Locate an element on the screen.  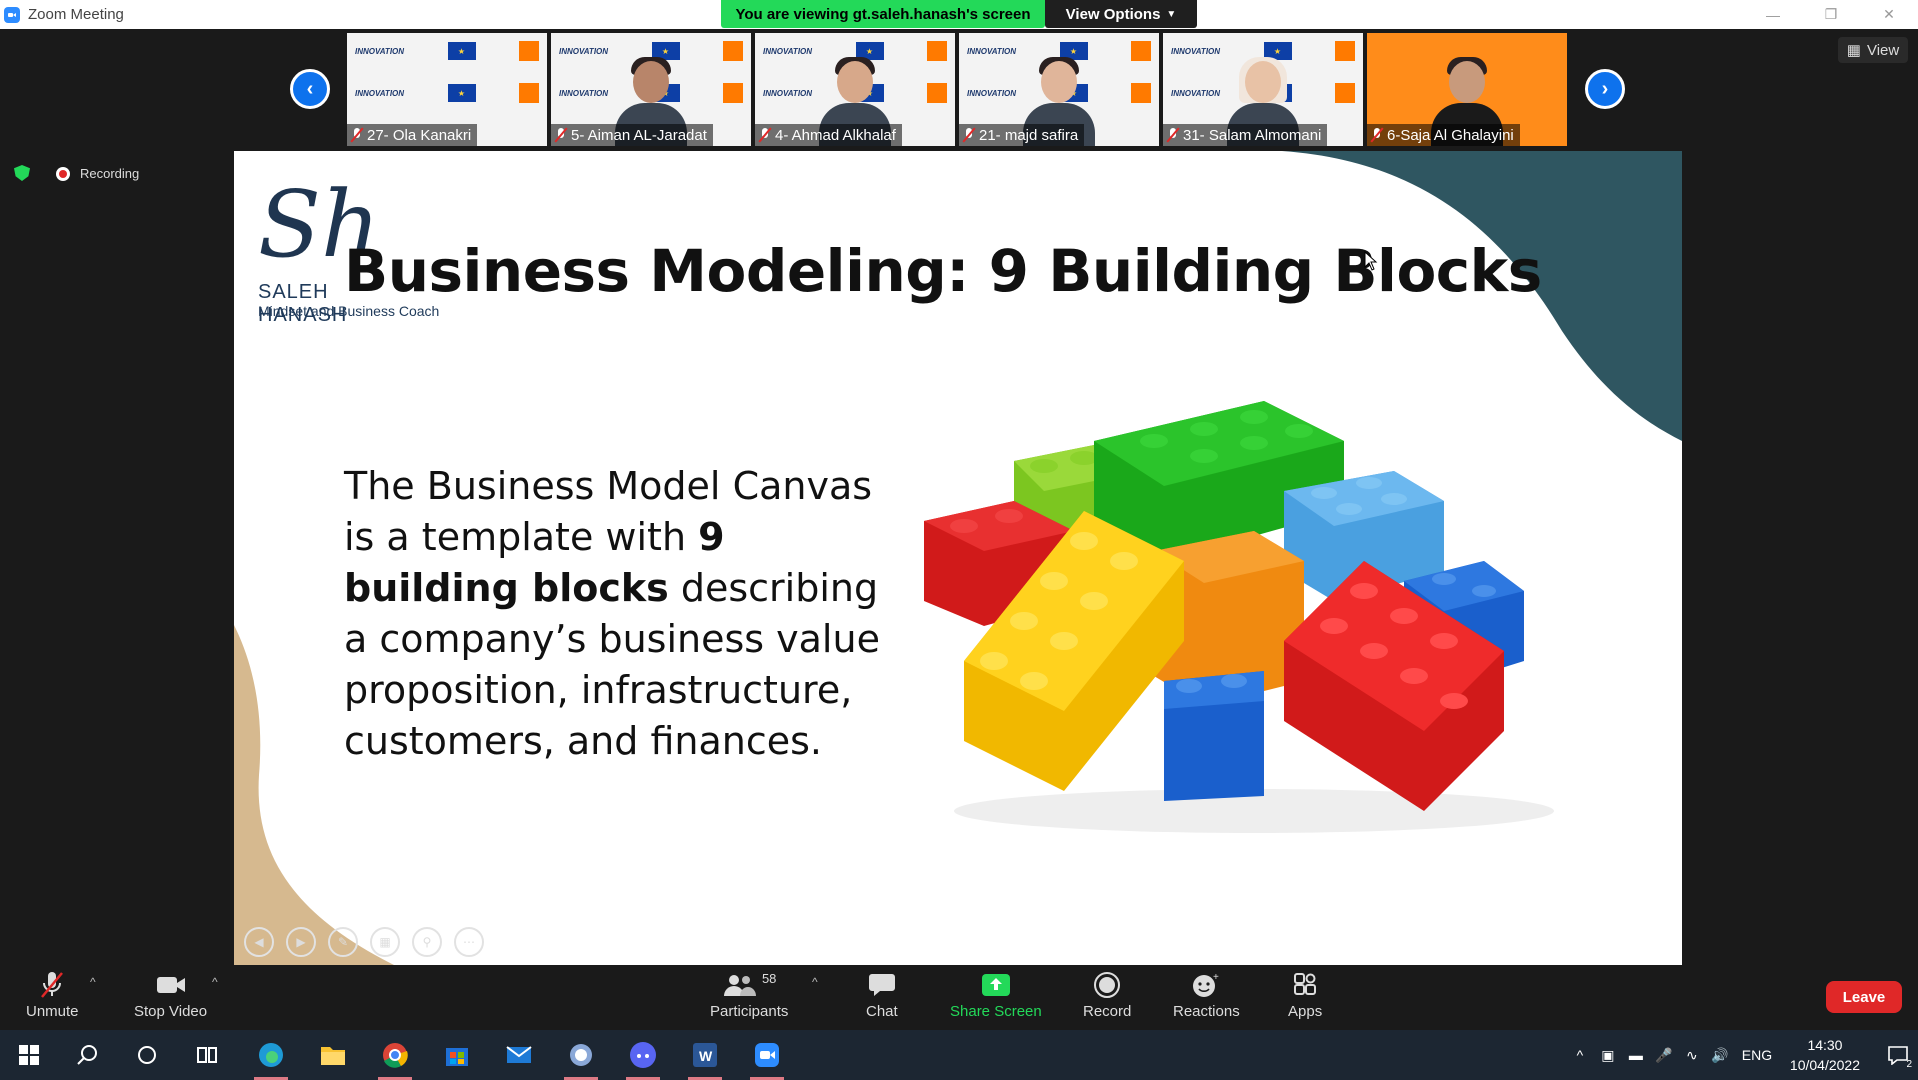
reactions-button: + Reactions is located at coordinates (1206, 994).